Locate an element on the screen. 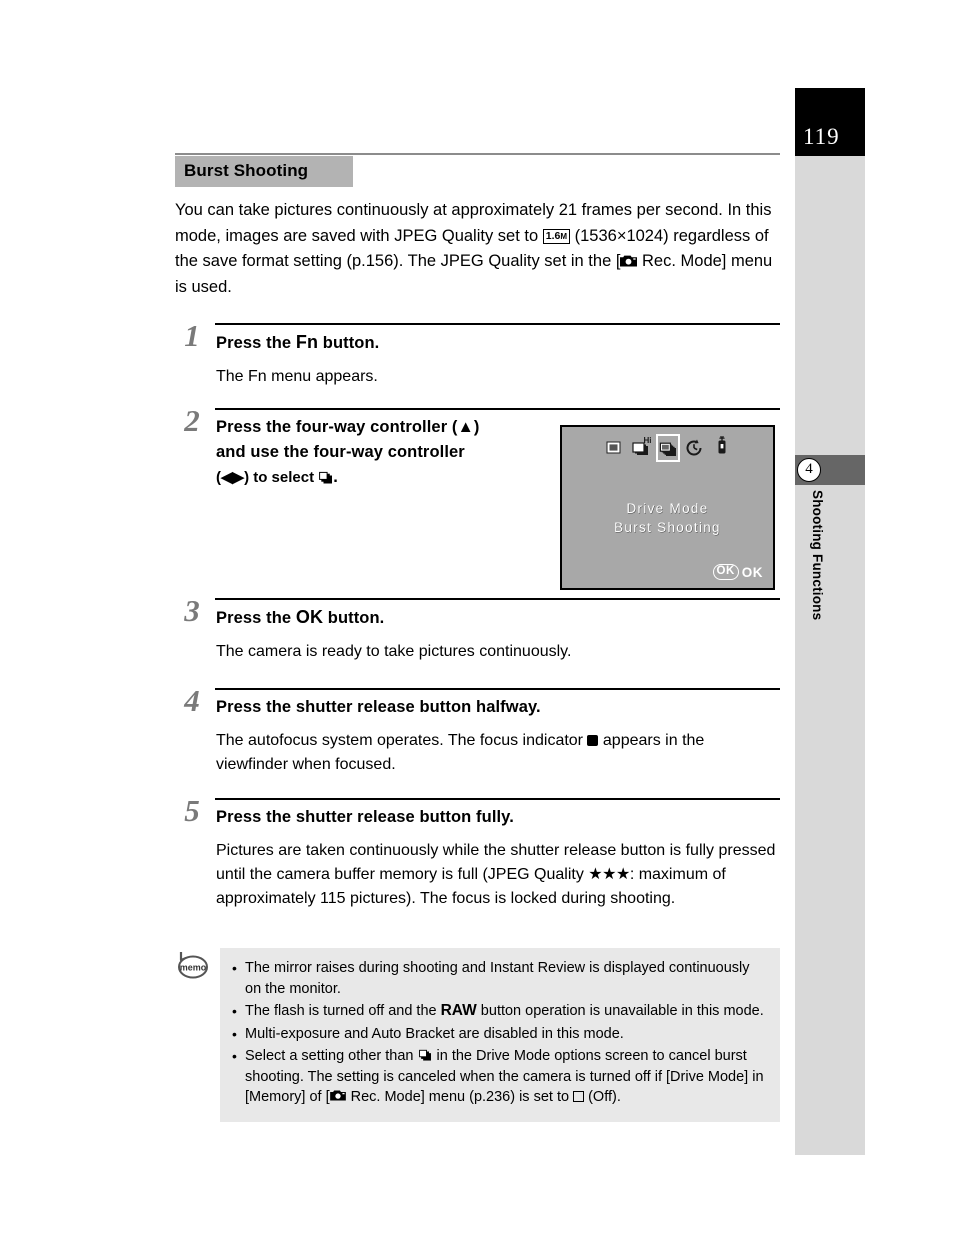 The image size is (954, 1246). drive-mode-icon-row: Hi is located at coordinates (667, 448).